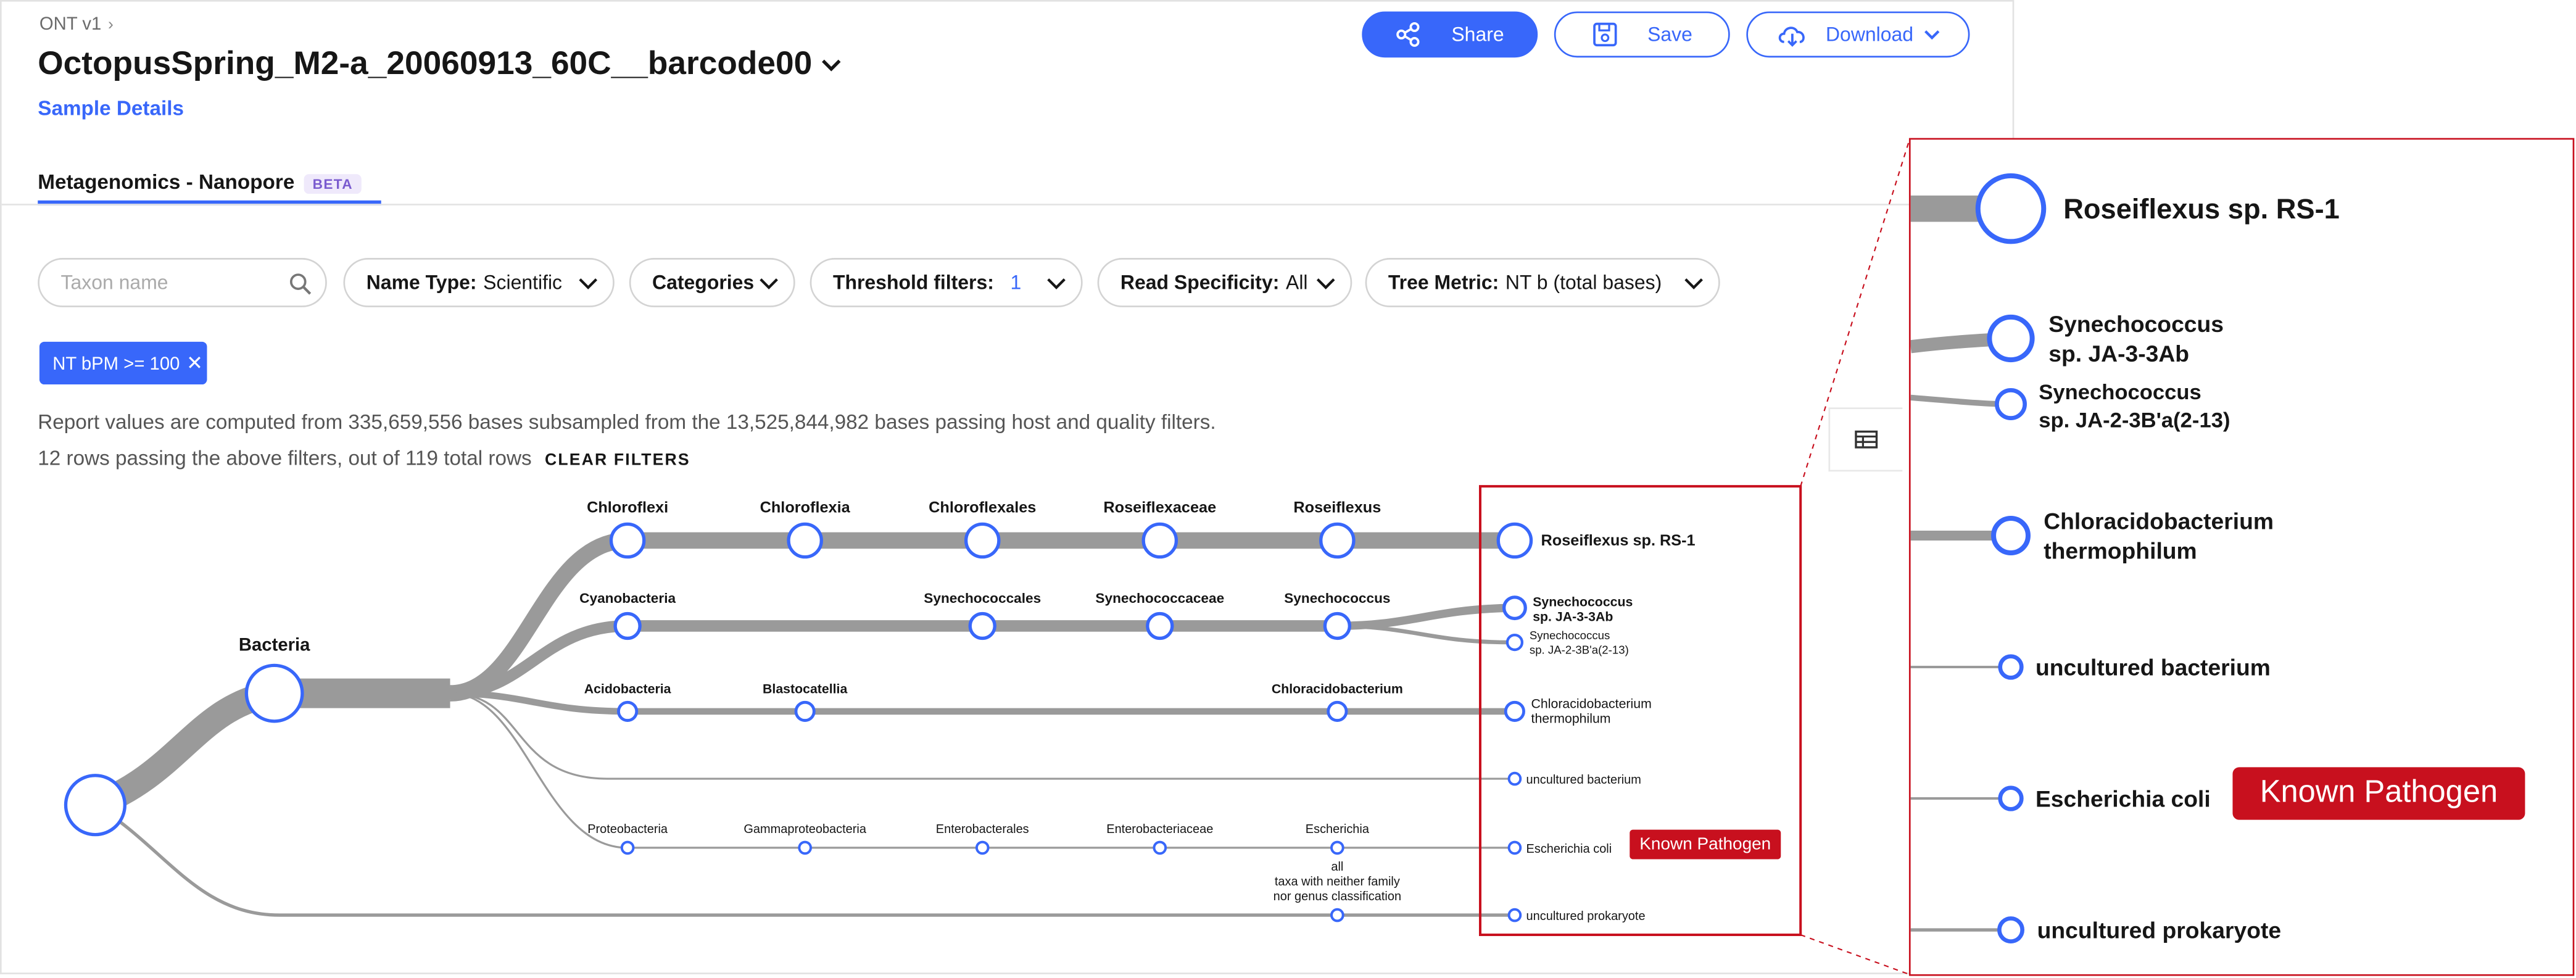 The height and width of the screenshot is (978, 2576). I want to click on label-unclassified-line3: nor genus classification, so click(1337, 896).